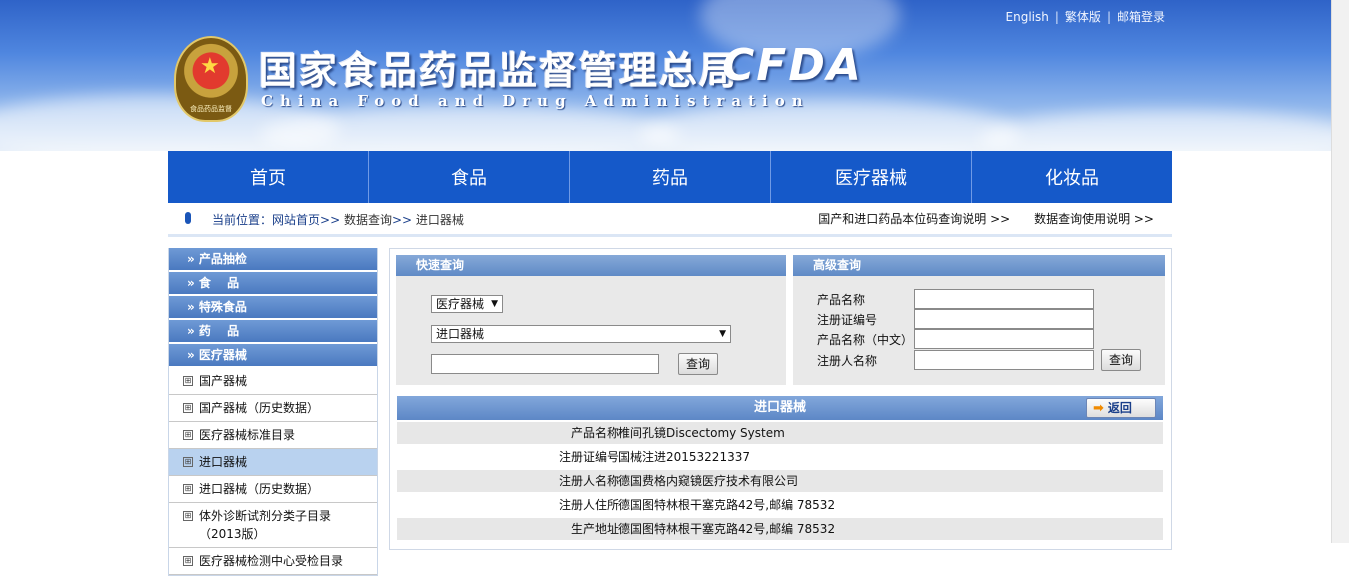 This screenshot has width=1349, height=576. Describe the element at coordinates (259, 408) in the screenshot. I see `sidebar-item-label: 国产器械（历史数据）` at that location.